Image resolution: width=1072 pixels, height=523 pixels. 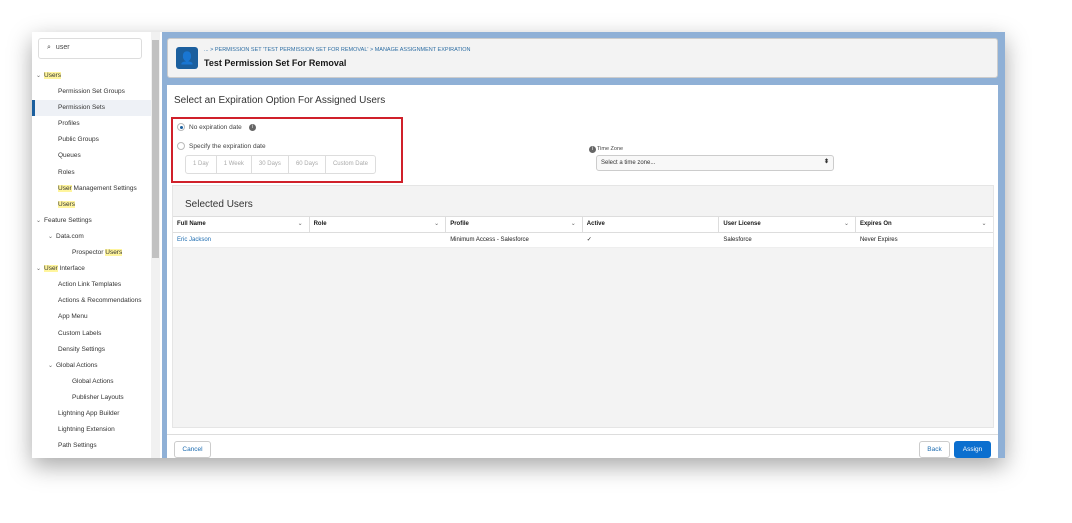 What do you see at coordinates (187, 58) in the screenshot?
I see `user-icon: 👤` at bounding box center [187, 58].